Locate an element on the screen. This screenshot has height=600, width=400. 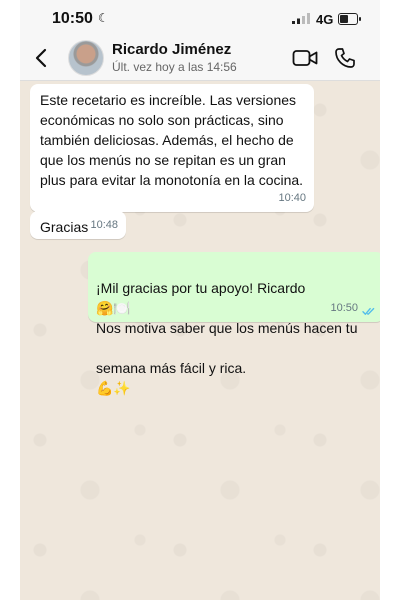
message-time: 10:48 is located at coordinates (104, 225).